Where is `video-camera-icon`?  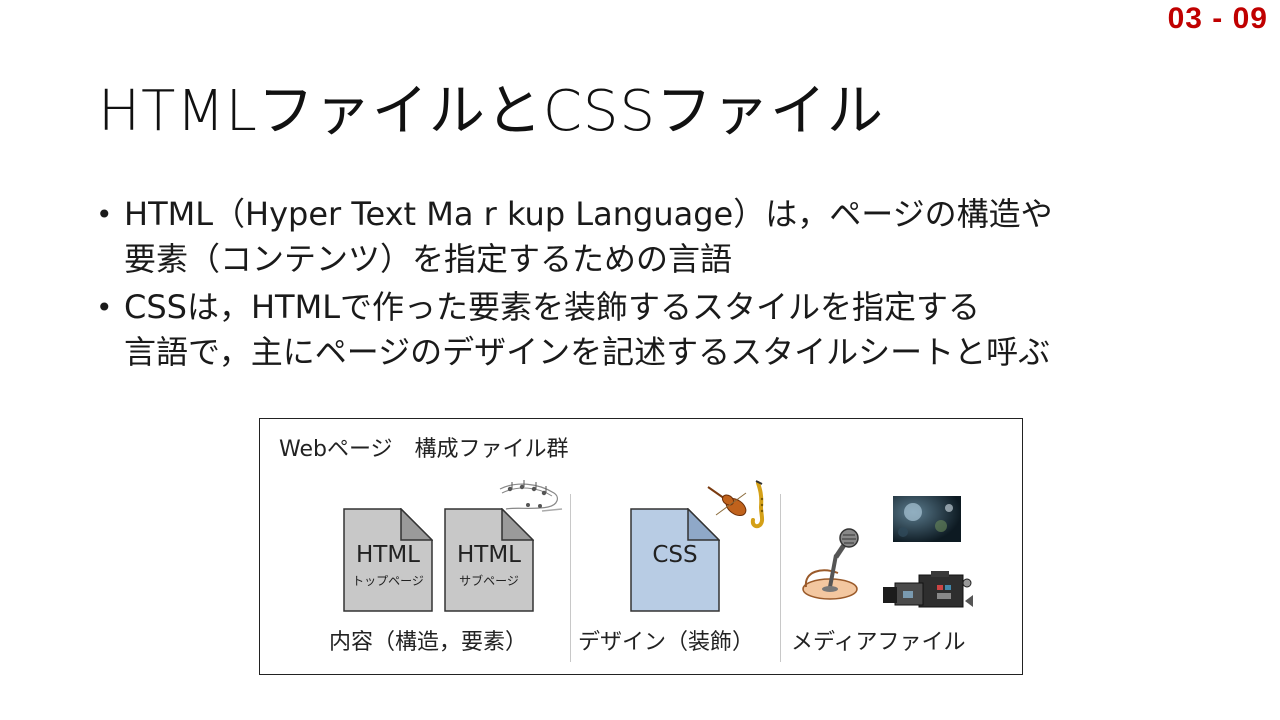 video-camera-icon is located at coordinates (928, 589).